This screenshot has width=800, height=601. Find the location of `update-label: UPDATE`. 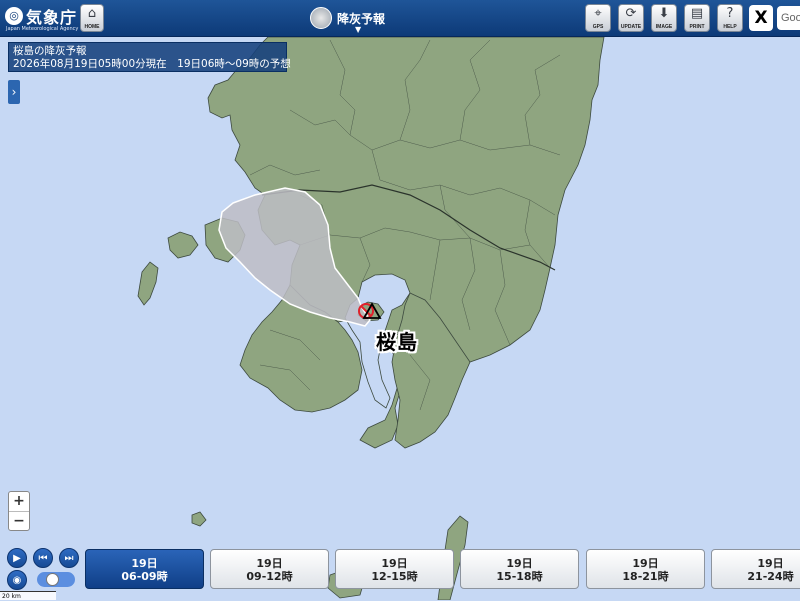

update-label: UPDATE is located at coordinates (631, 27).